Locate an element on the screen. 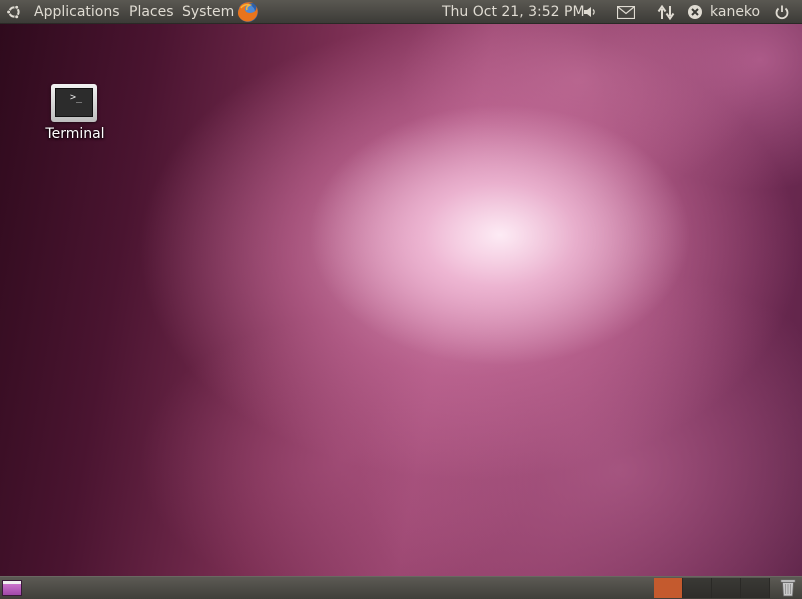 The image size is (802, 599). power-icon is located at coordinates (782, 14).